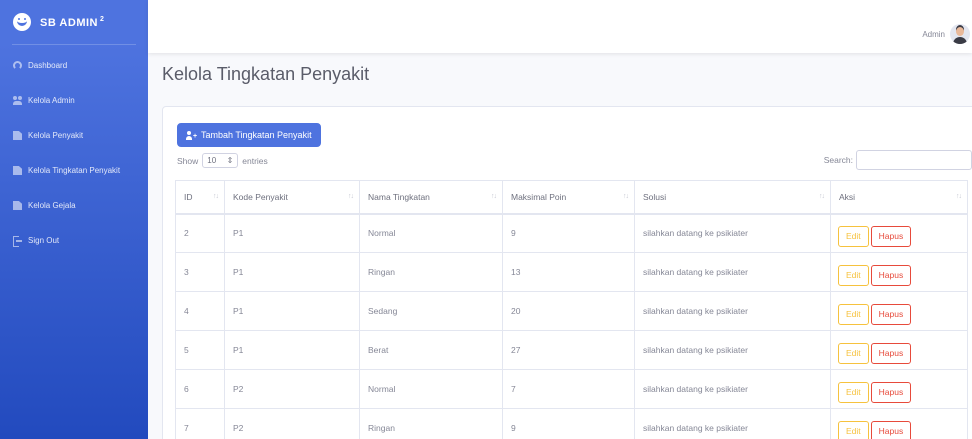  I want to click on search-input, so click(914, 160).